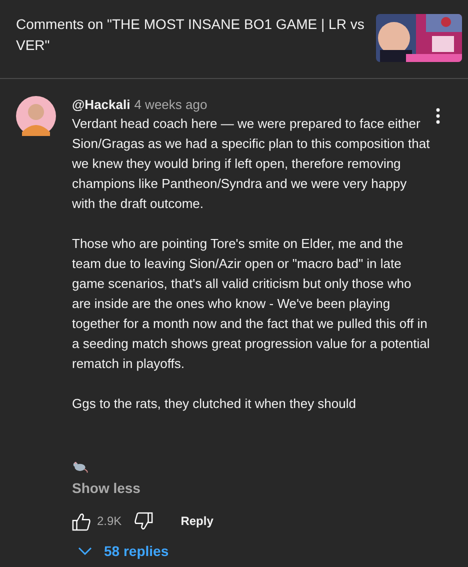  Describe the element at coordinates (171, 105) in the screenshot. I see `timestamp: 4 weeks ago` at that location.